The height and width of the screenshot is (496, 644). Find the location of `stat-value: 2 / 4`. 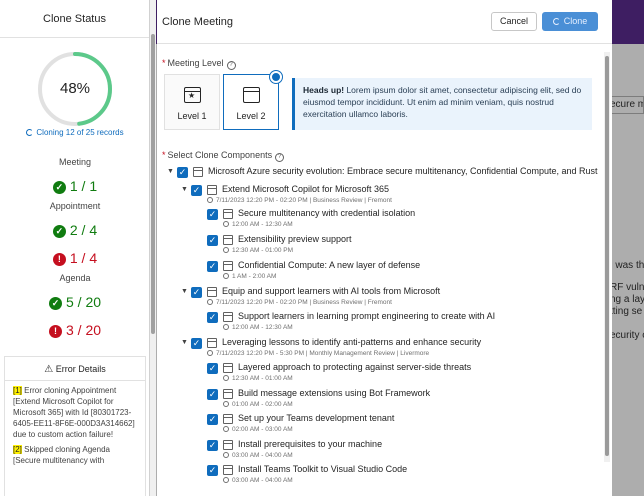

stat-value: 2 / 4 is located at coordinates (83, 230).